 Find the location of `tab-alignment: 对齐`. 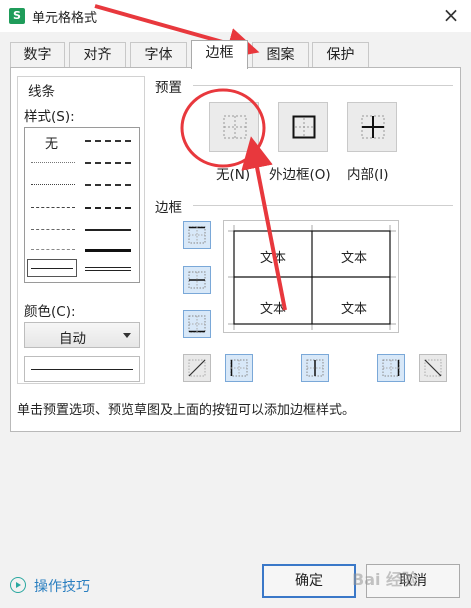

tab-alignment: 对齐 is located at coordinates (97, 55).